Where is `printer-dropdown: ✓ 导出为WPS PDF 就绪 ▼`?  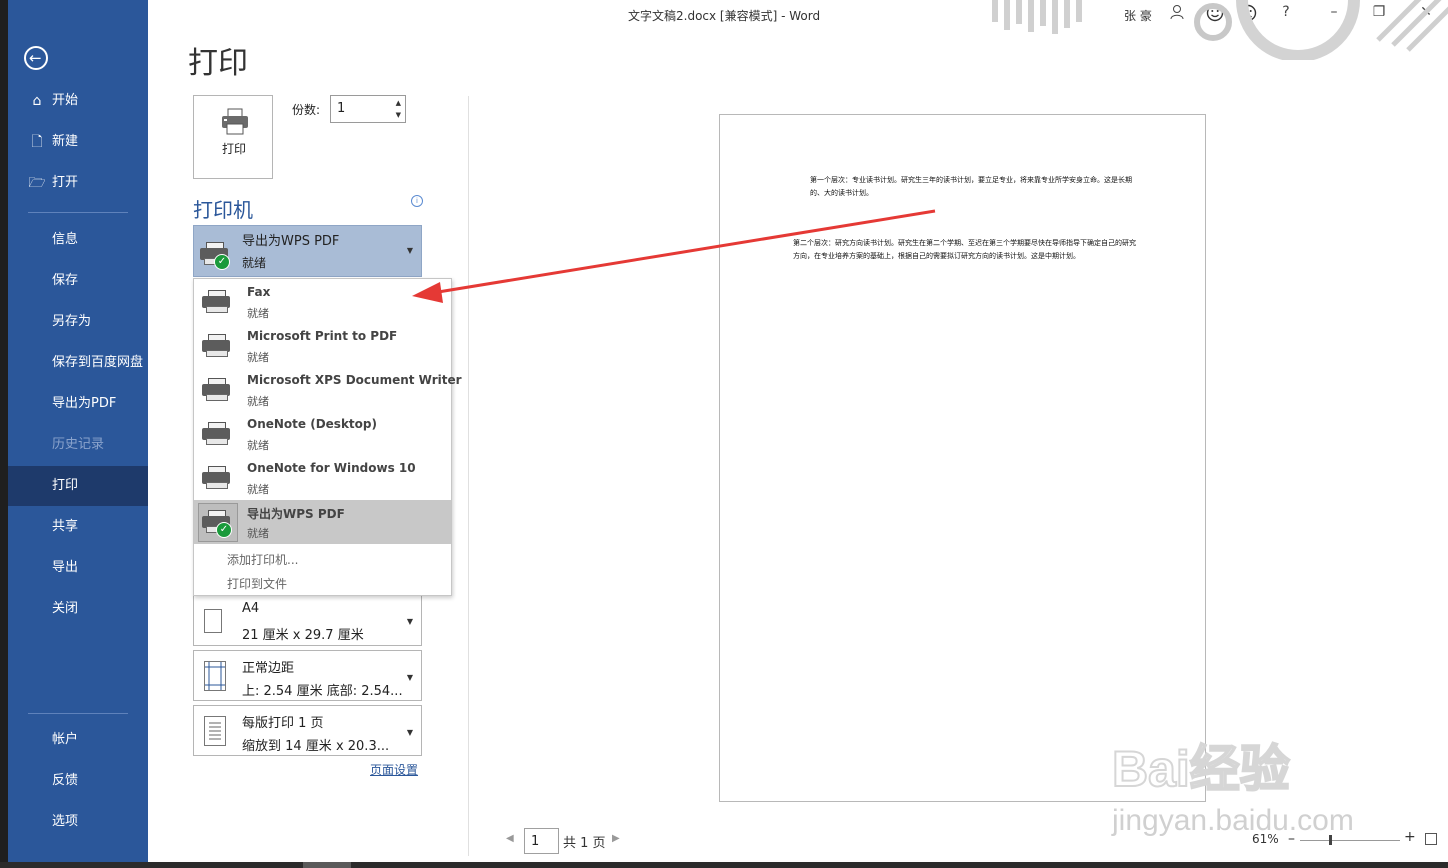 printer-dropdown: ✓ 导出为WPS PDF 就绪 ▼ is located at coordinates (307, 251).